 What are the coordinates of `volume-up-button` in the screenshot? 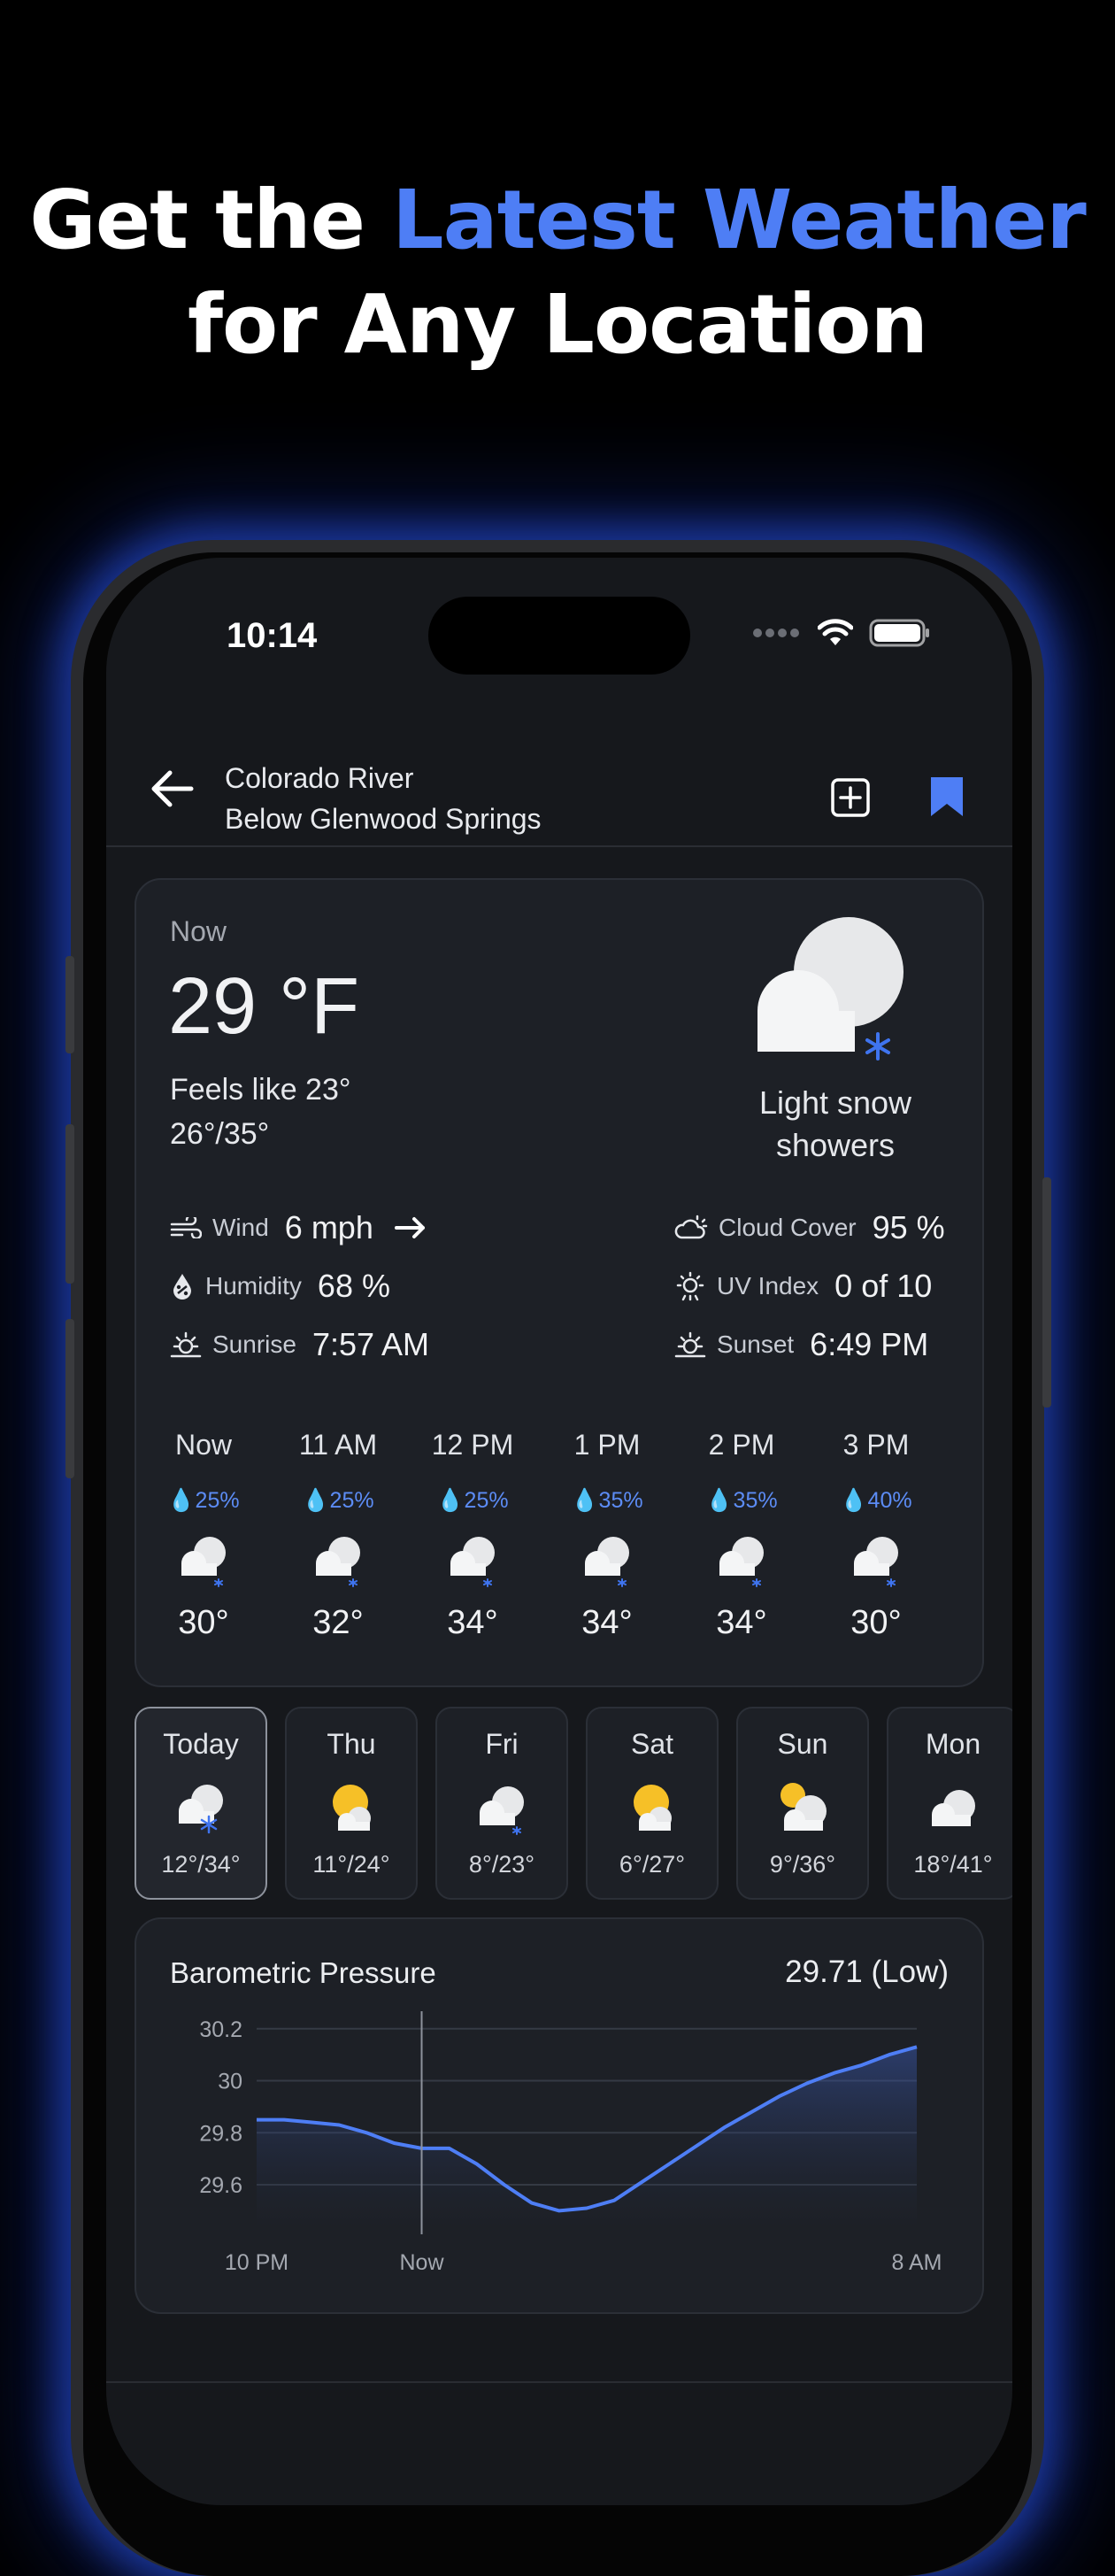 It's located at (69, 1004).